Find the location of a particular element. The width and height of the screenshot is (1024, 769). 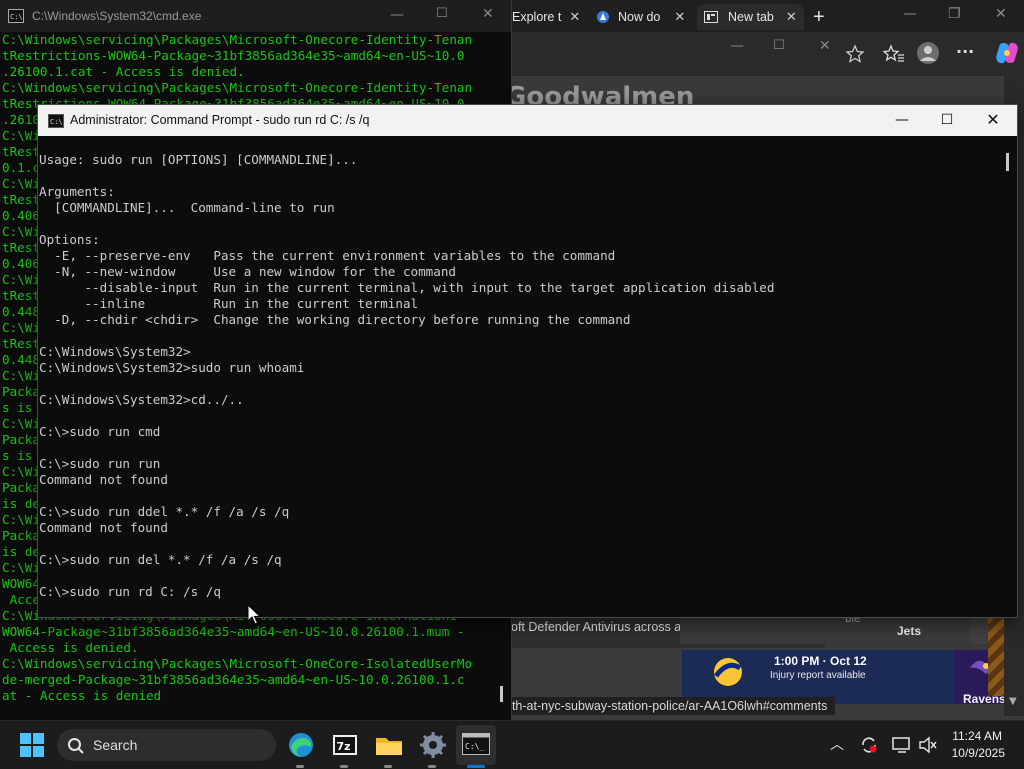

console-line: Arguments: is located at coordinates (77, 191).